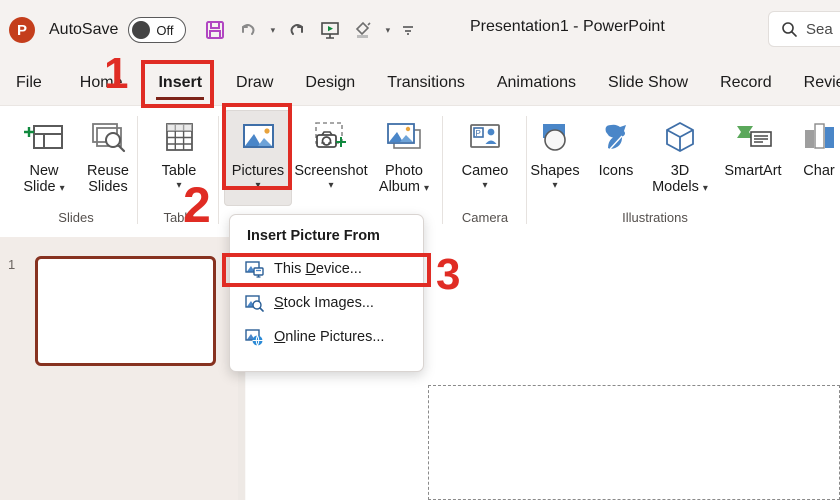  Describe the element at coordinates (108, 187) in the screenshot. I see `reuse-slides-label-line2: Slides` at that location.